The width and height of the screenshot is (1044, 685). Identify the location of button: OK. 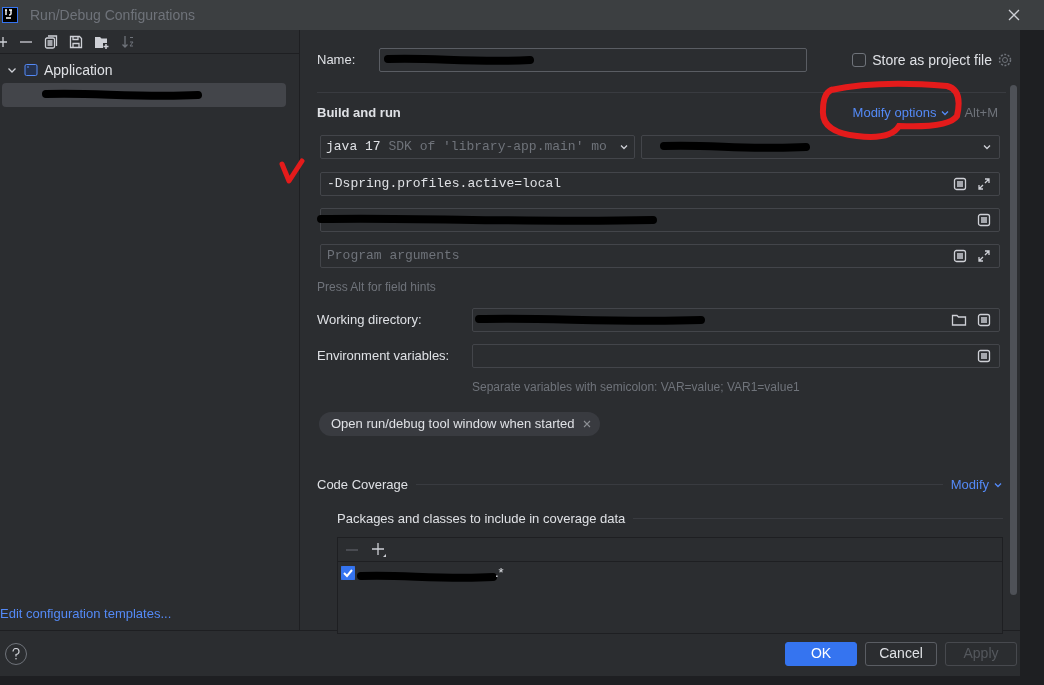
(821, 653).